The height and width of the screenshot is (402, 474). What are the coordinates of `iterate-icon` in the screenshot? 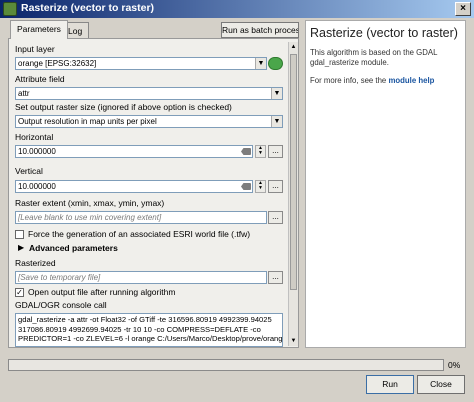 It's located at (275, 63).